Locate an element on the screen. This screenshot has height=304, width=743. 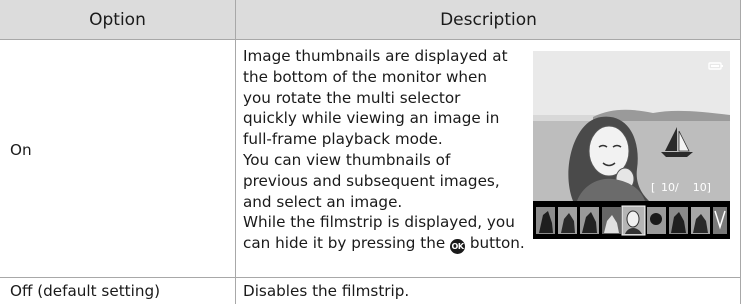
description-line: previous and subsequent images, is located at coordinates (371, 180).